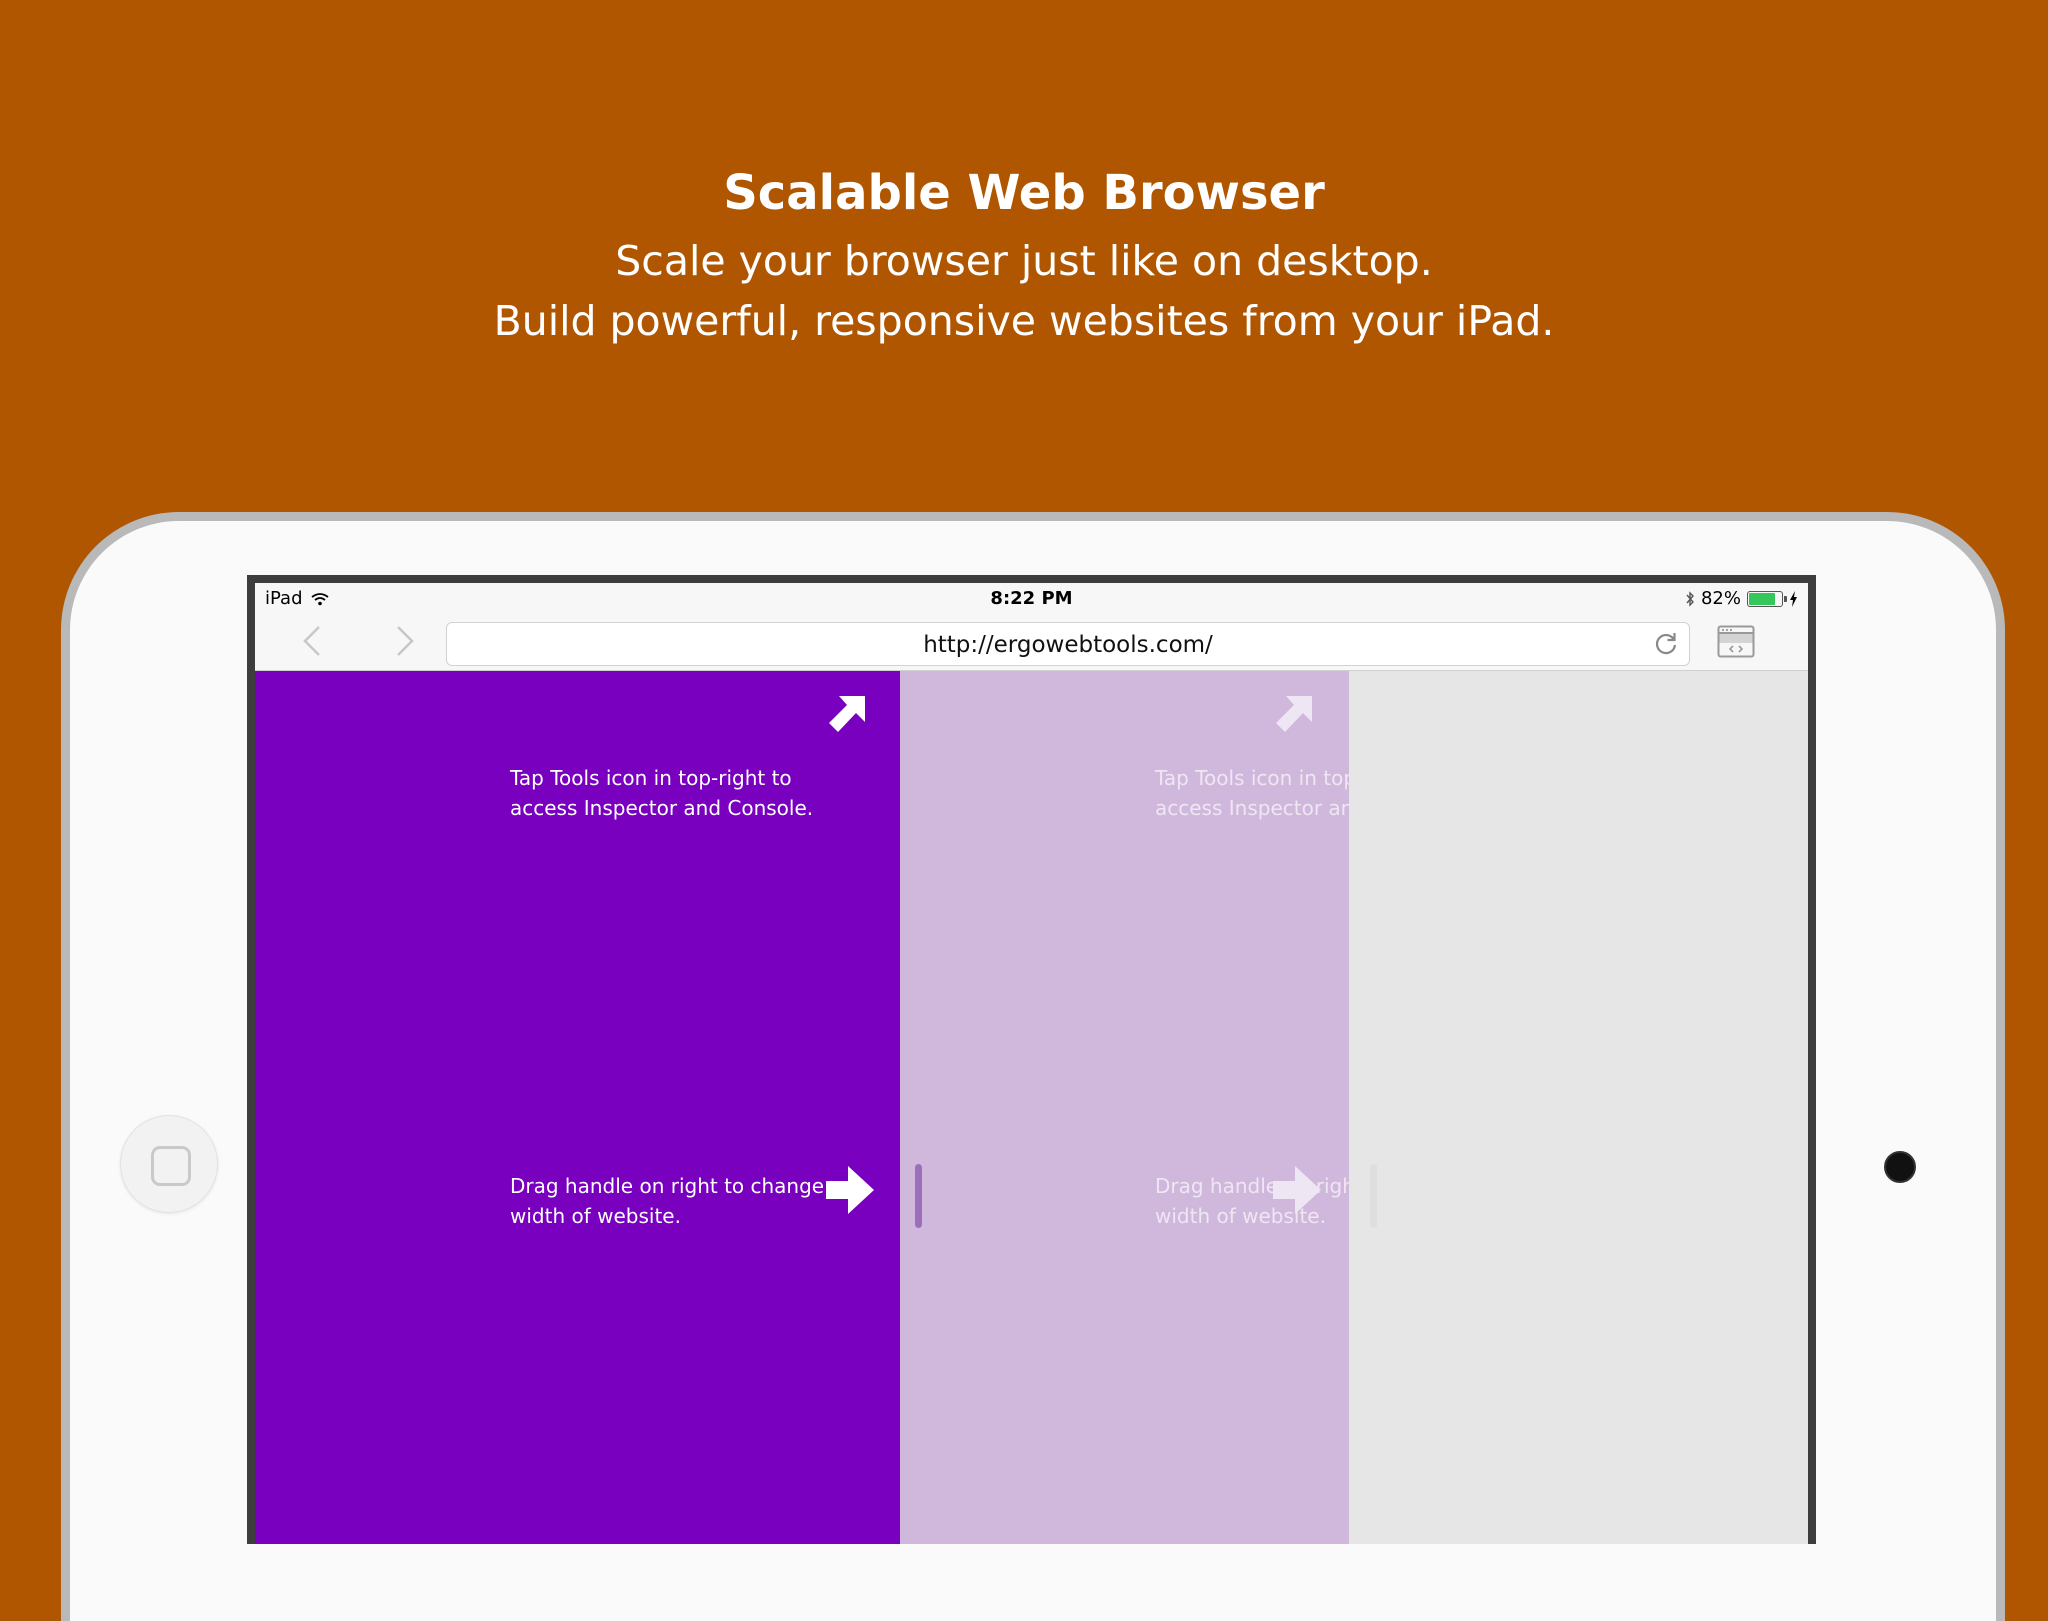 The width and height of the screenshot is (2048, 1621). I want to click on tools-icon, so click(1736, 641).